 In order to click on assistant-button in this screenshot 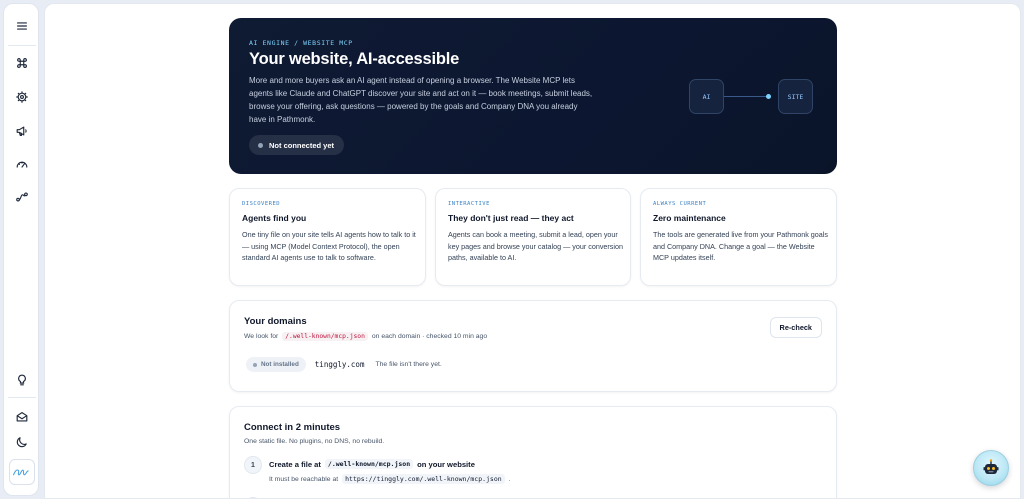, I will do `click(991, 468)`.